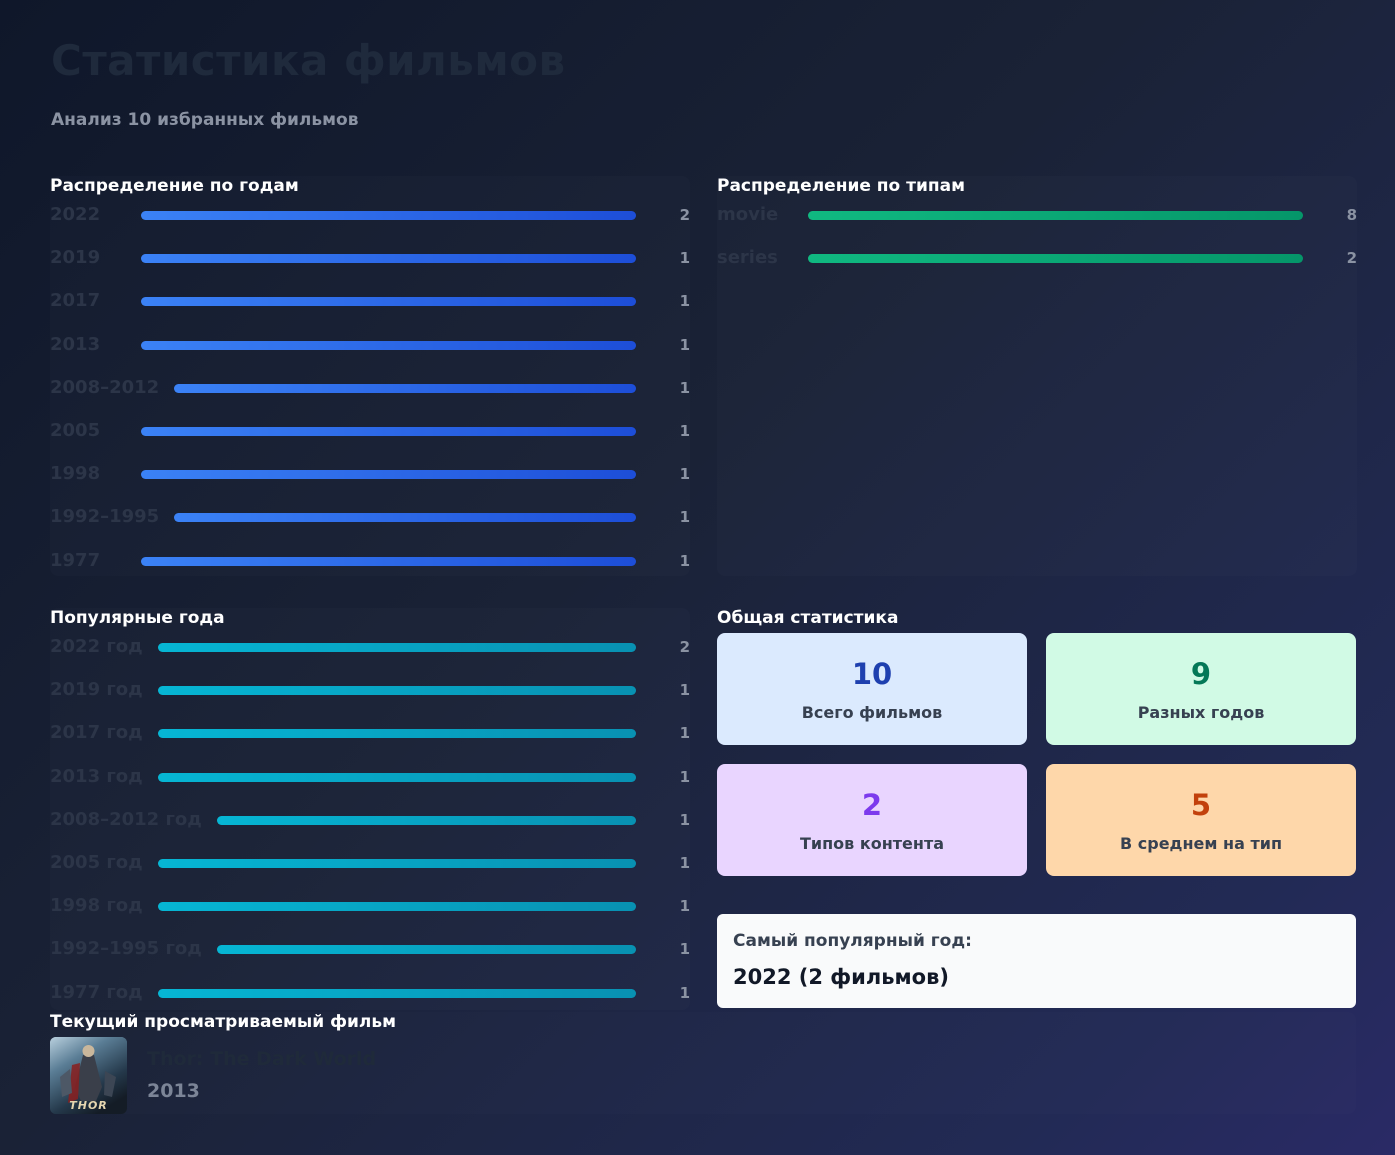  What do you see at coordinates (872, 843) in the screenshot?
I see `stat-label: Типов контента` at bounding box center [872, 843].